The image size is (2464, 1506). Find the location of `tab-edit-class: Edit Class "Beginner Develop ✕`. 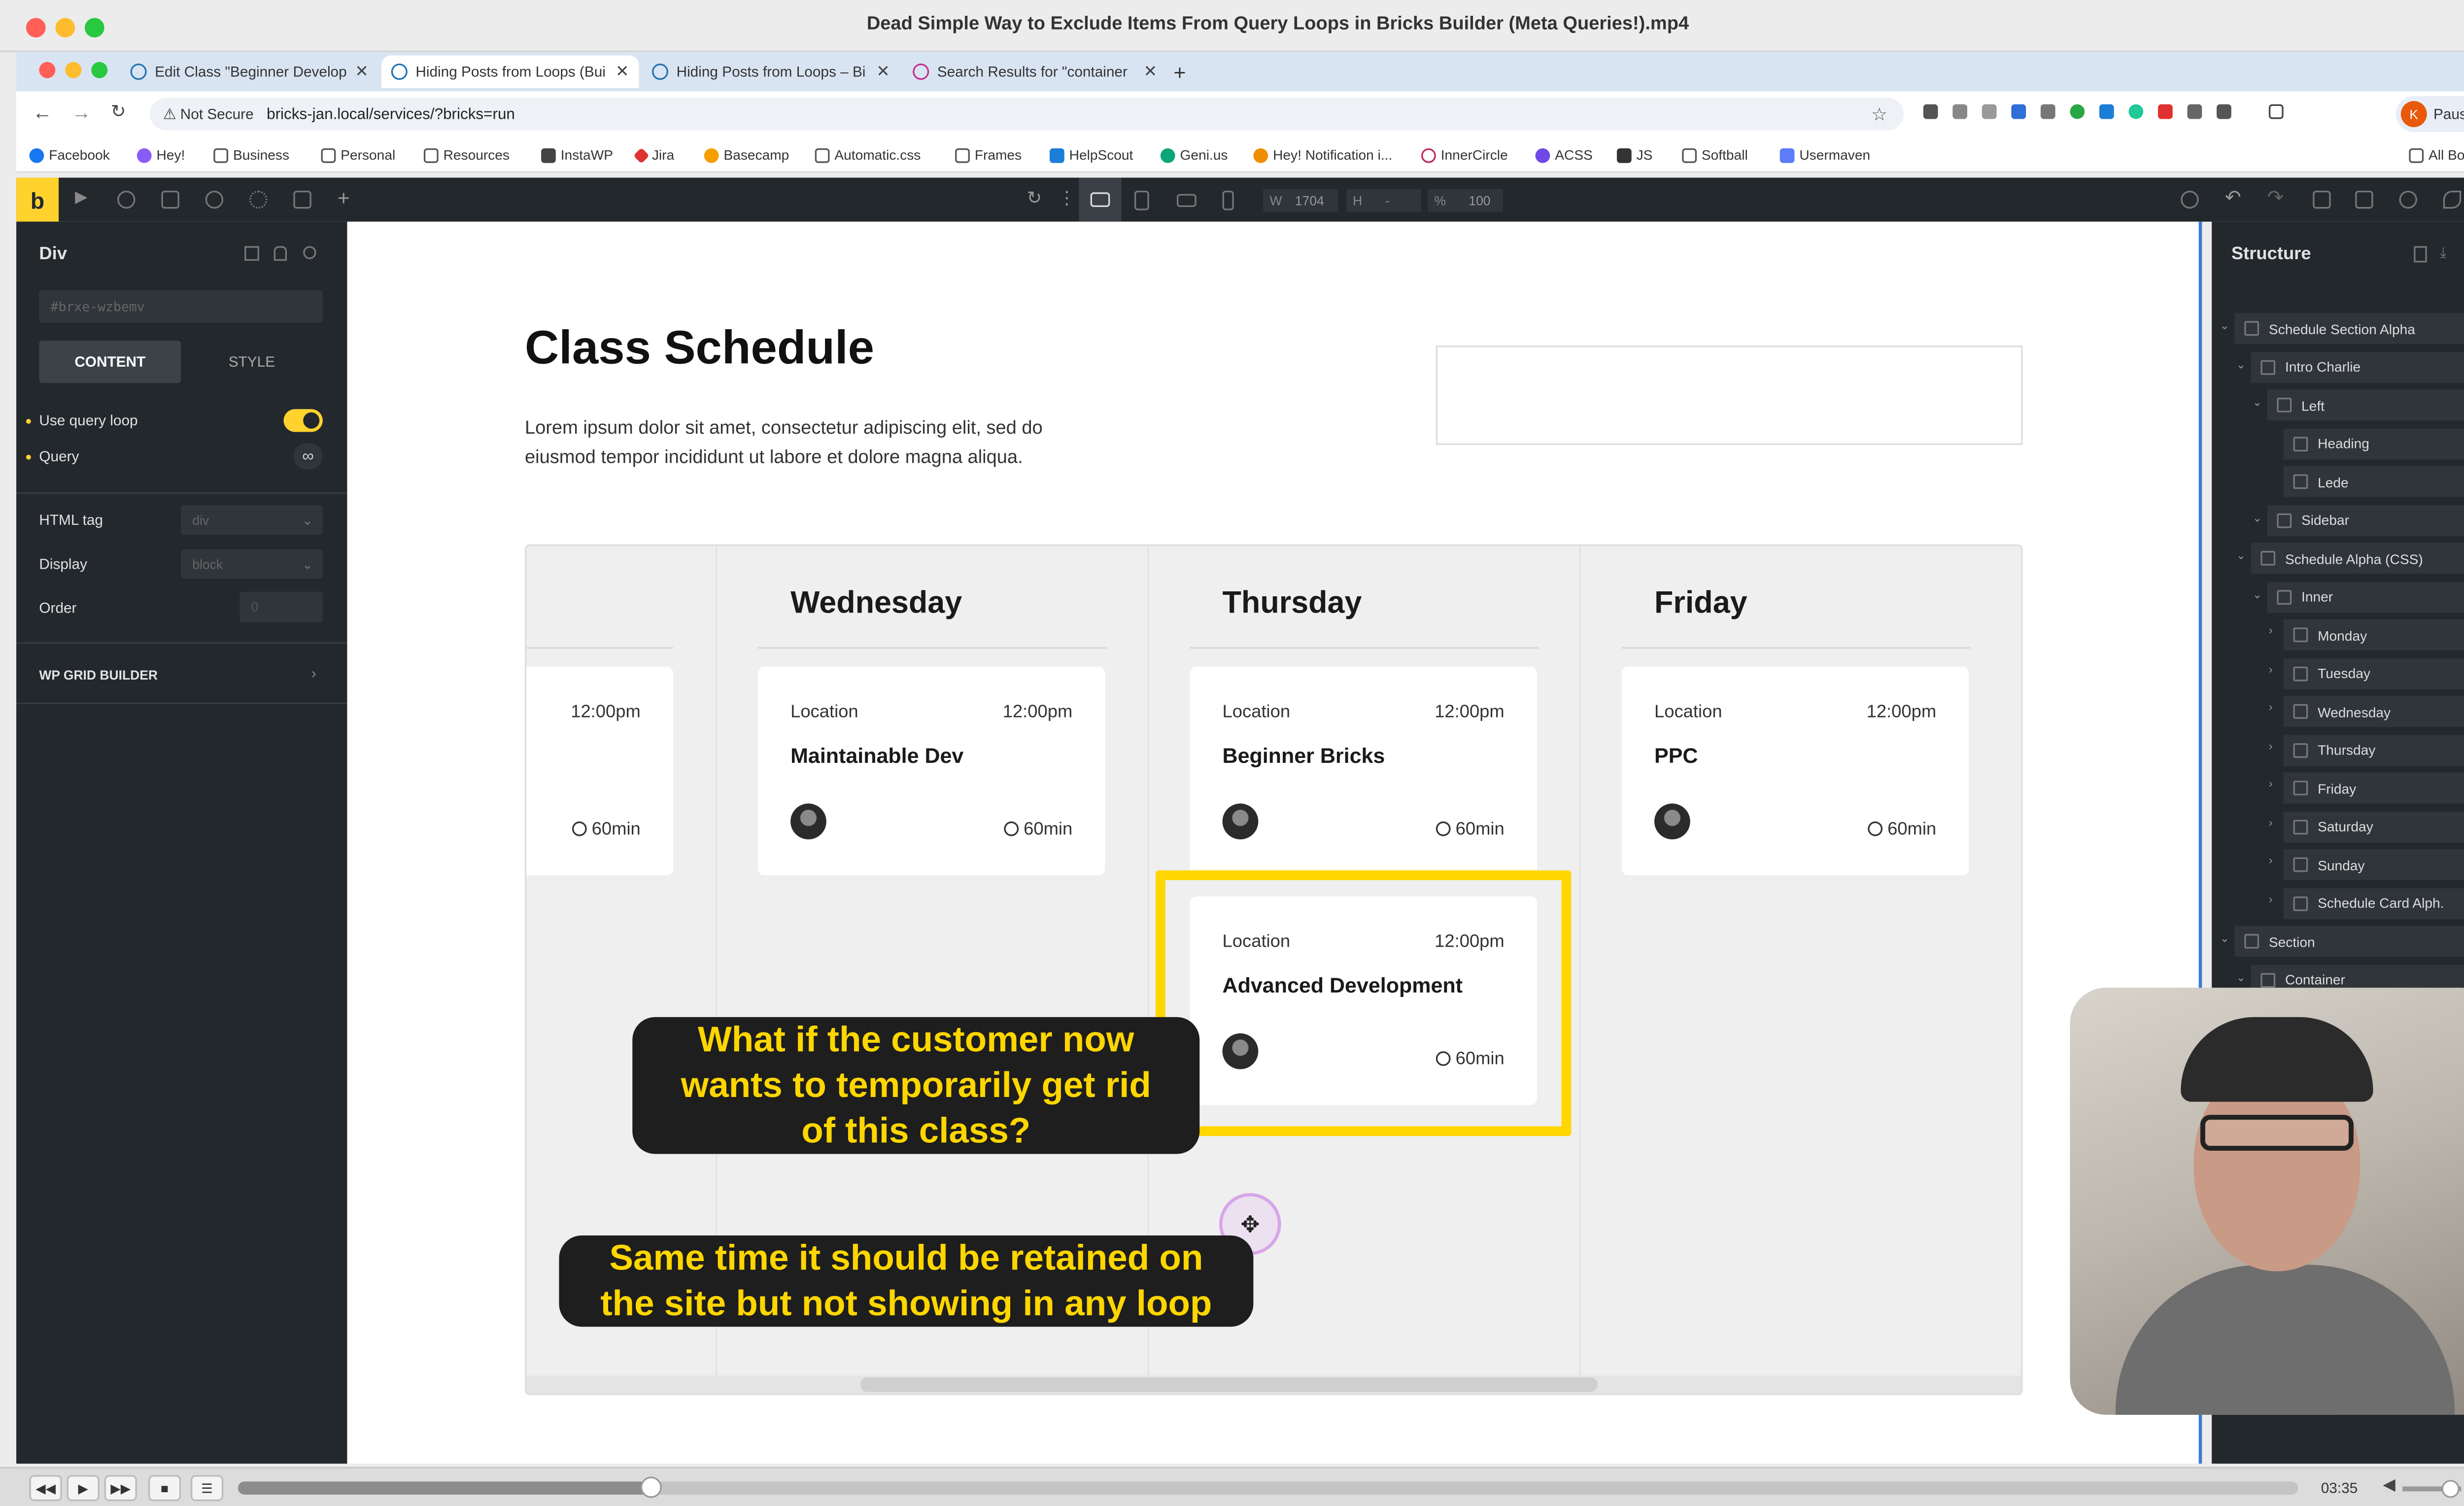

tab-edit-class: Edit Class "Beginner Develop ✕ is located at coordinates (248, 71).